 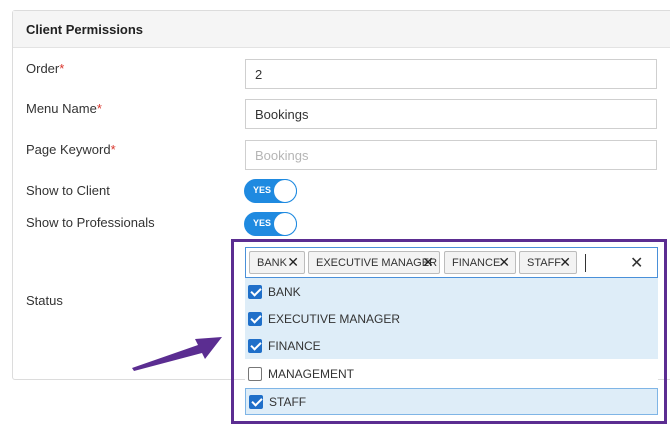 What do you see at coordinates (68, 190) in the screenshot?
I see `show-to-client-label: Show to Client` at bounding box center [68, 190].